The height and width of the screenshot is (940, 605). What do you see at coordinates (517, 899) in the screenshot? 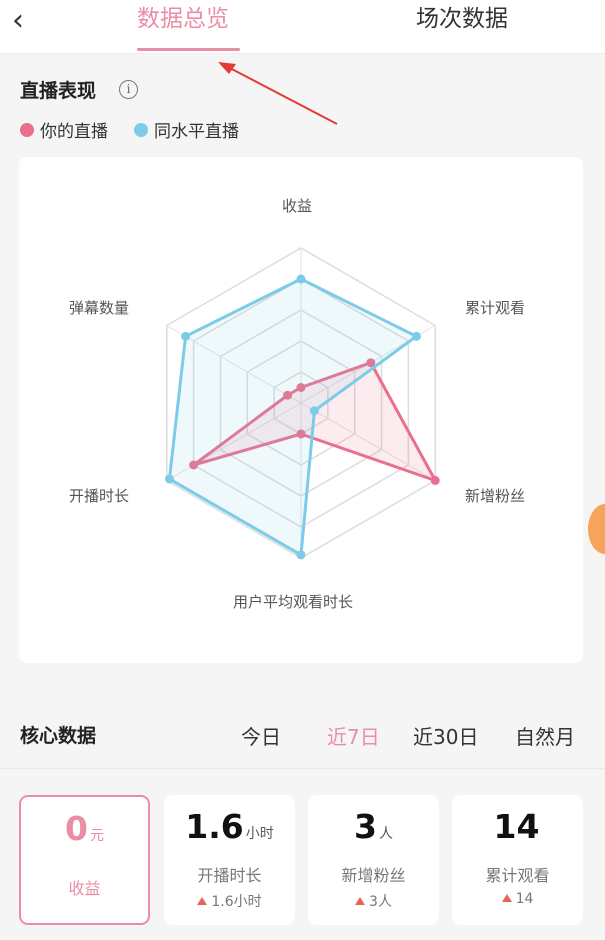
I see `stat-delta: 14` at bounding box center [517, 899].